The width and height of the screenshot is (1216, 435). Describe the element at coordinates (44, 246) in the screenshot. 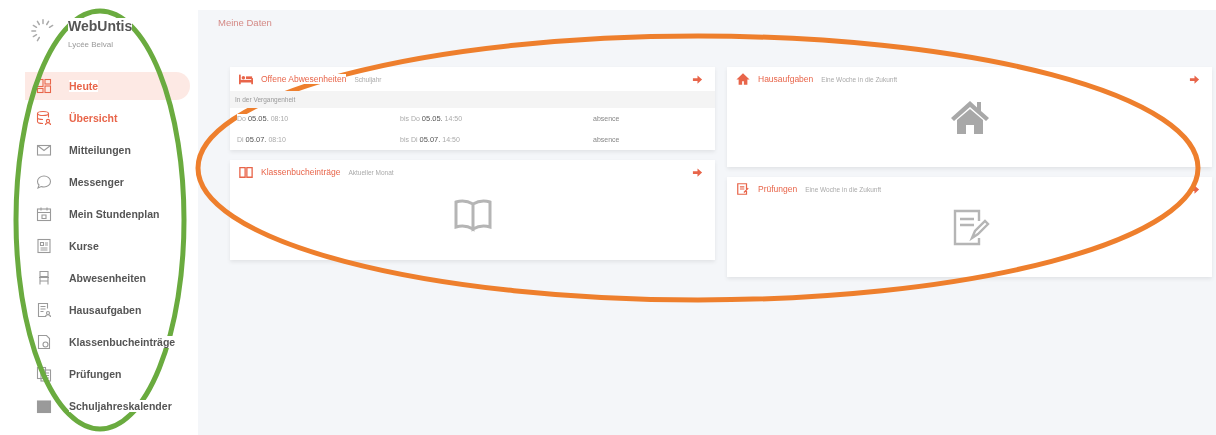

I see `list-icon` at that location.